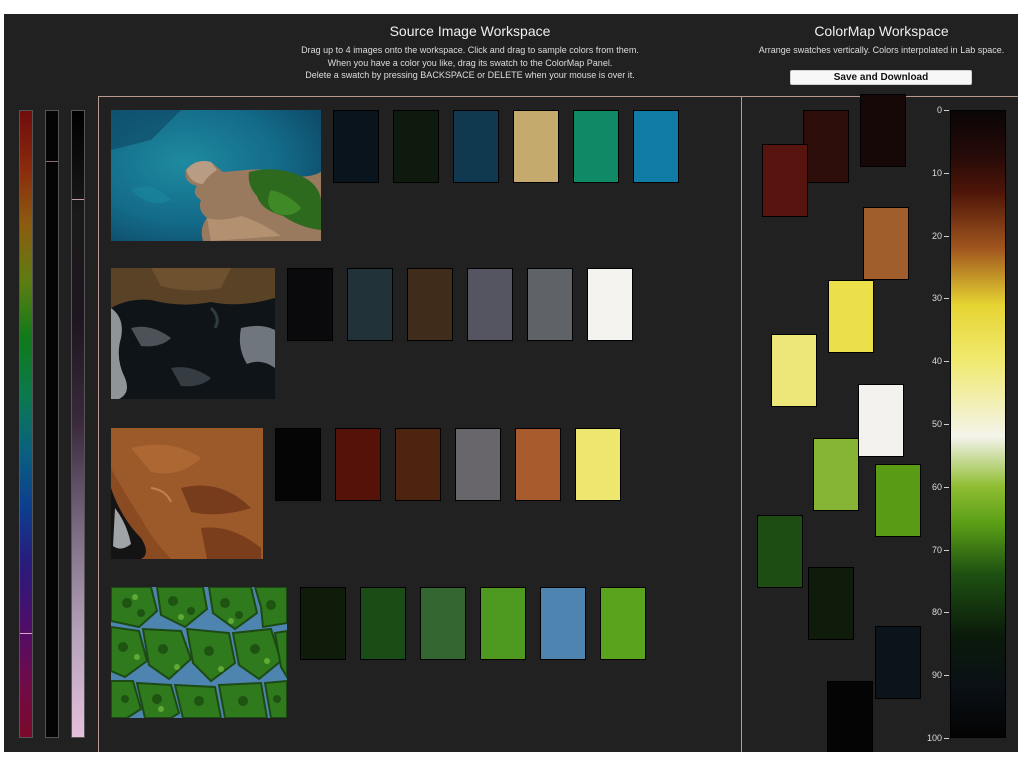  Describe the element at coordinates (98, 424) in the screenshot. I see `source-left-divider` at that location.